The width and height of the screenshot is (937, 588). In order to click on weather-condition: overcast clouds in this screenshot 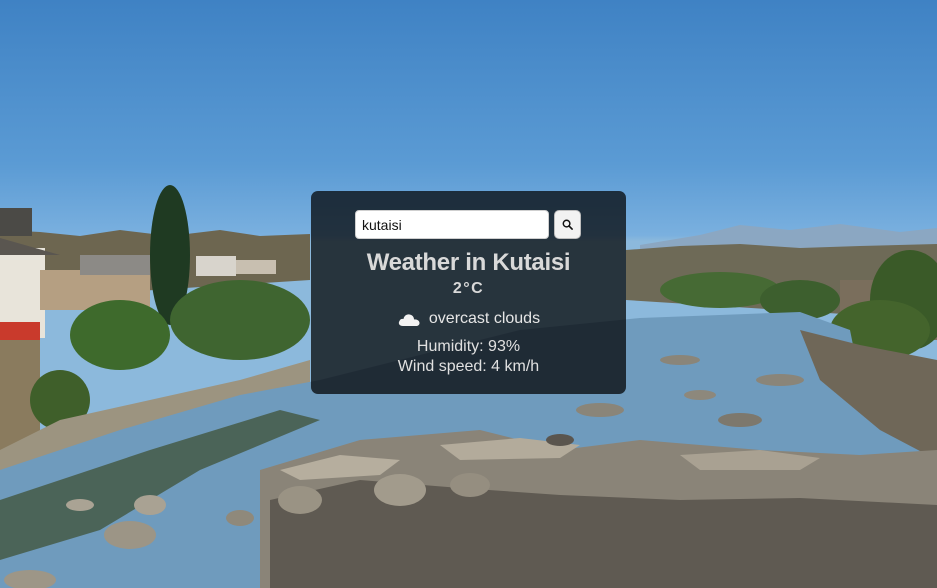, I will do `click(468, 319)`.